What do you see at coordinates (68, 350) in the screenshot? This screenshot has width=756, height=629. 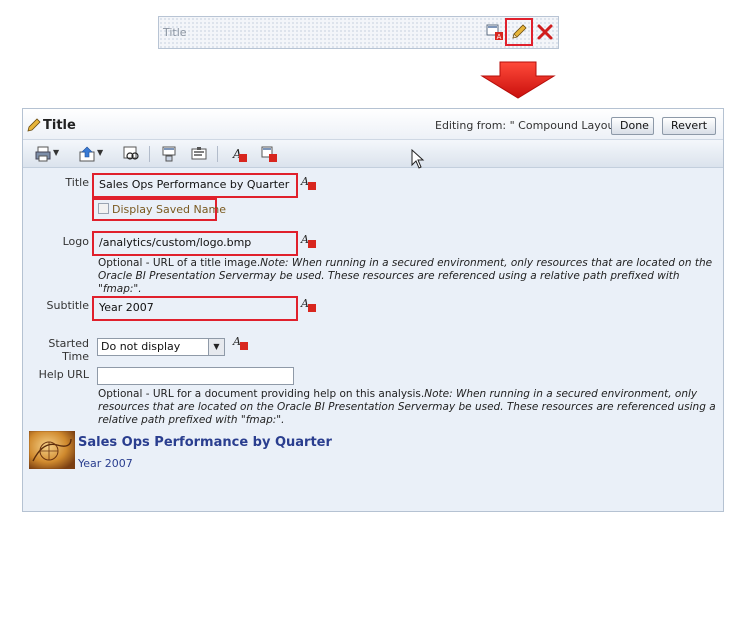 I see `started-time-label: Started Time` at bounding box center [68, 350].